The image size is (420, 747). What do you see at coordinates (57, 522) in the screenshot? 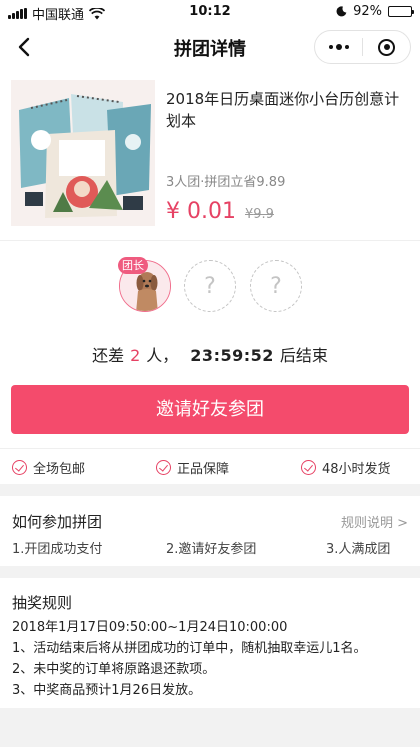
I see `how-to-title: 如何参加拼团` at bounding box center [57, 522].